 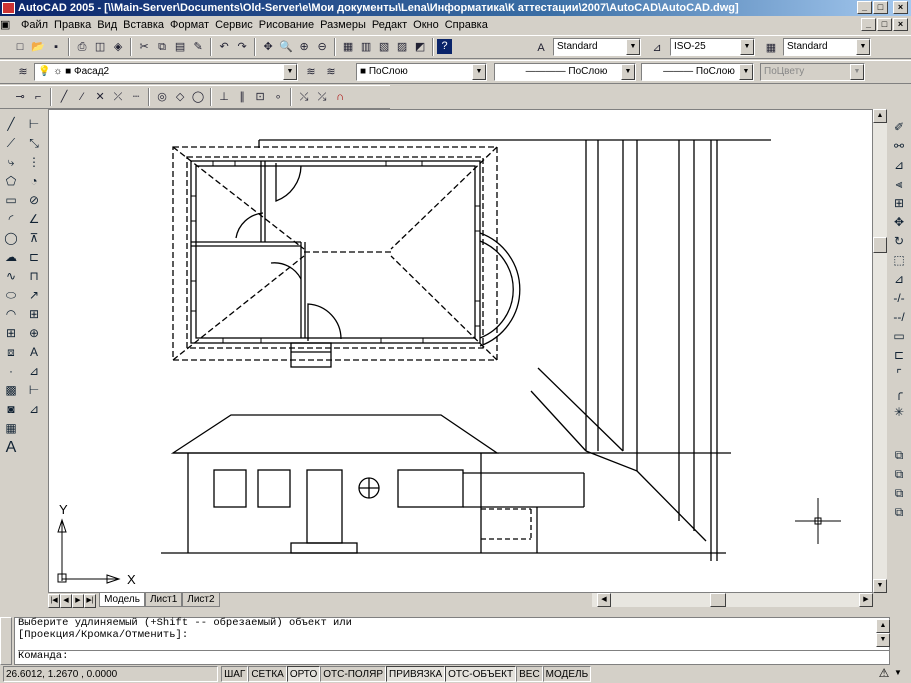 What do you see at coordinates (880, 245) in the screenshot?
I see `vertical-scroll-thumb` at bounding box center [880, 245].